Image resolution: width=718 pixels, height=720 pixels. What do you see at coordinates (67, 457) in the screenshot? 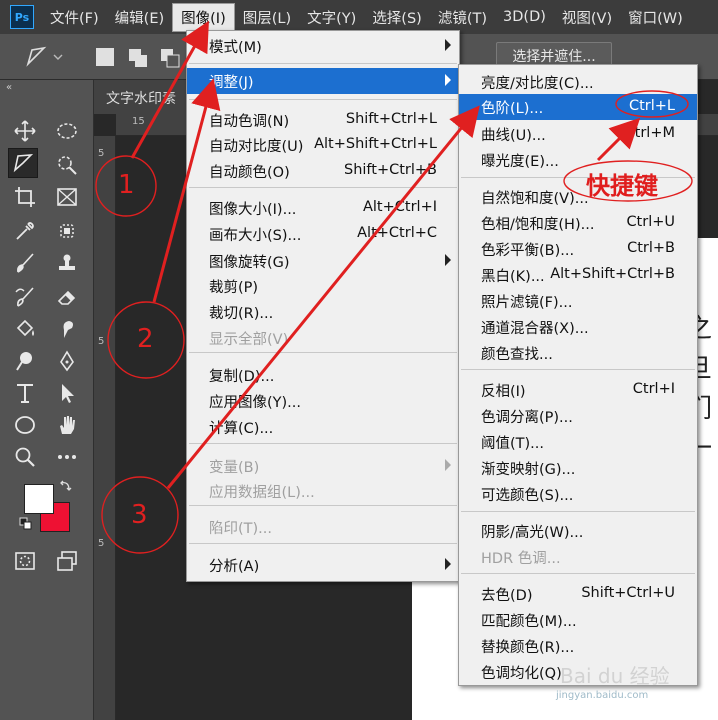
I see `more-tools-icon` at bounding box center [67, 457].